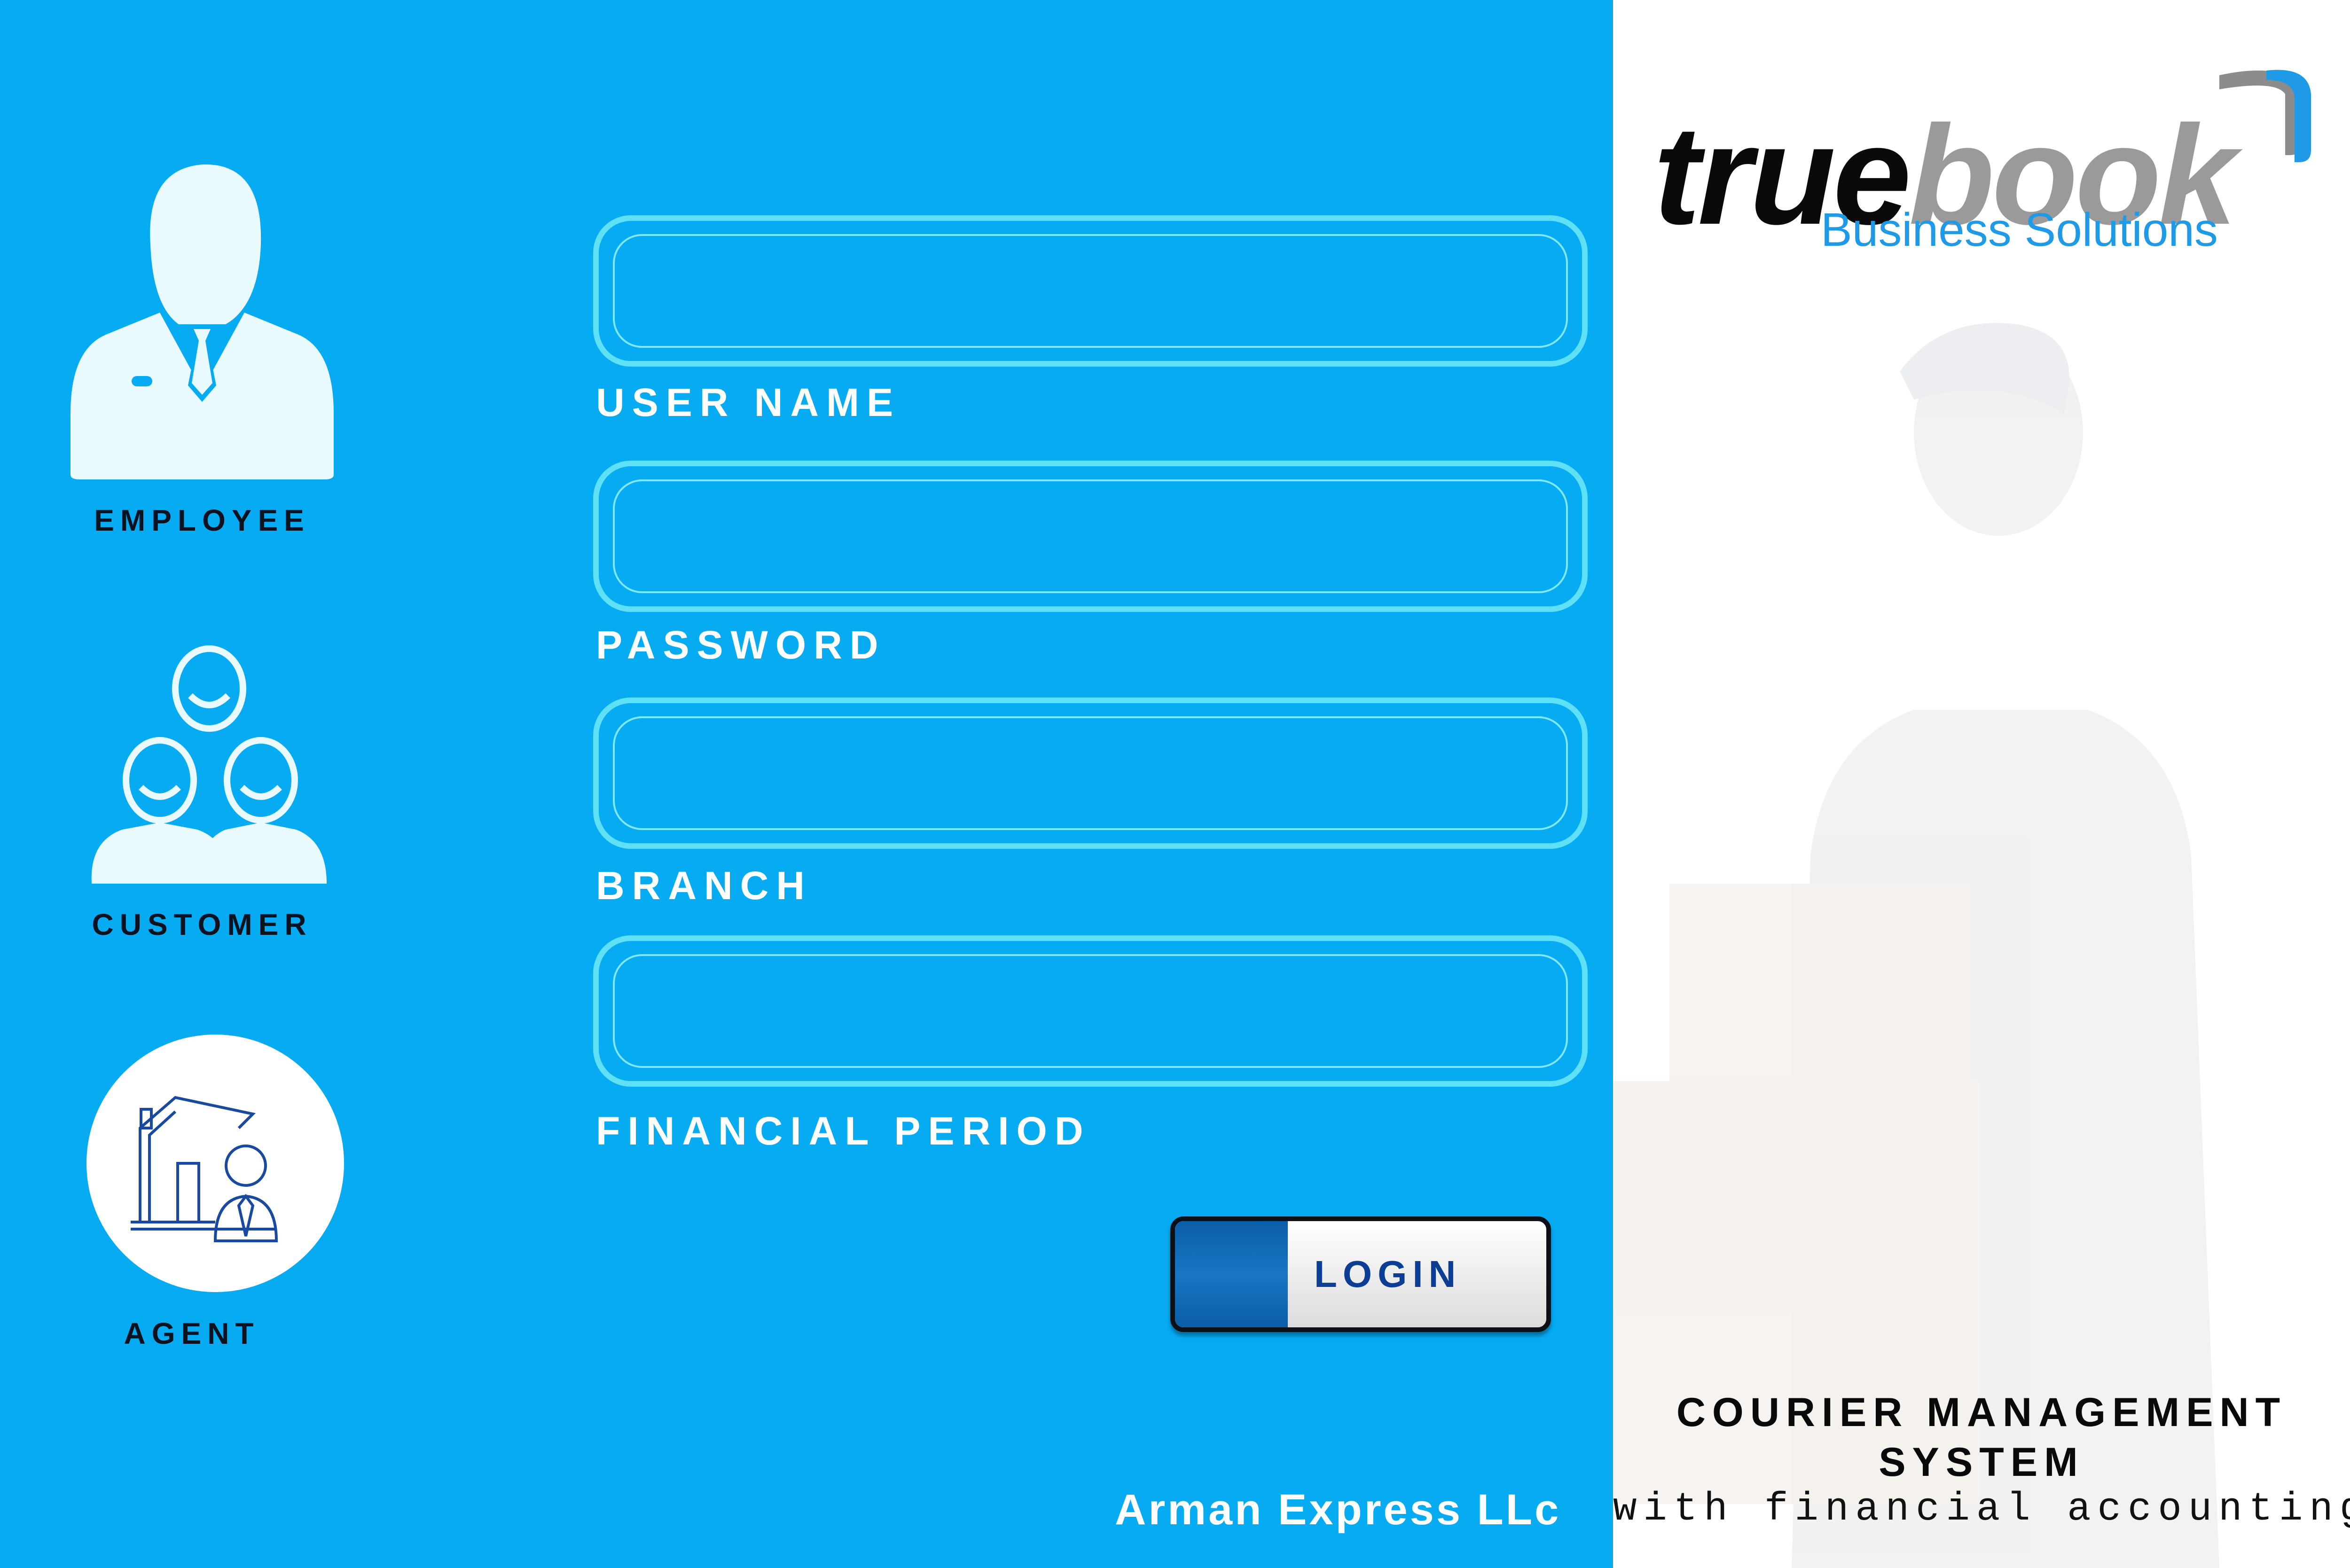 The width and height of the screenshot is (2350, 1568). I want to click on username-input, so click(1090, 291).